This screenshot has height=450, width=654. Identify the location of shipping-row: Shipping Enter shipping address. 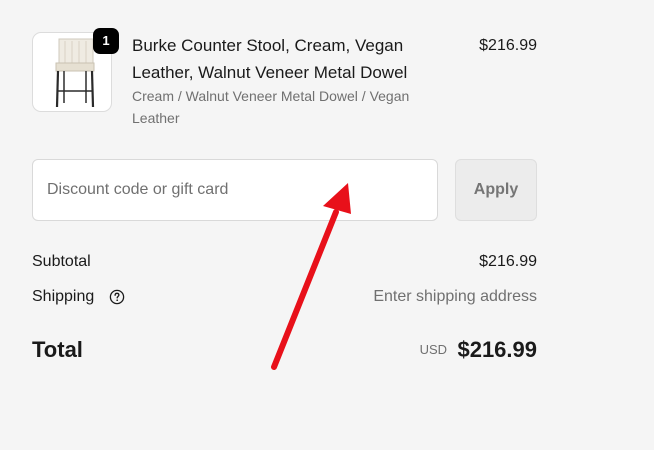
(284, 297).